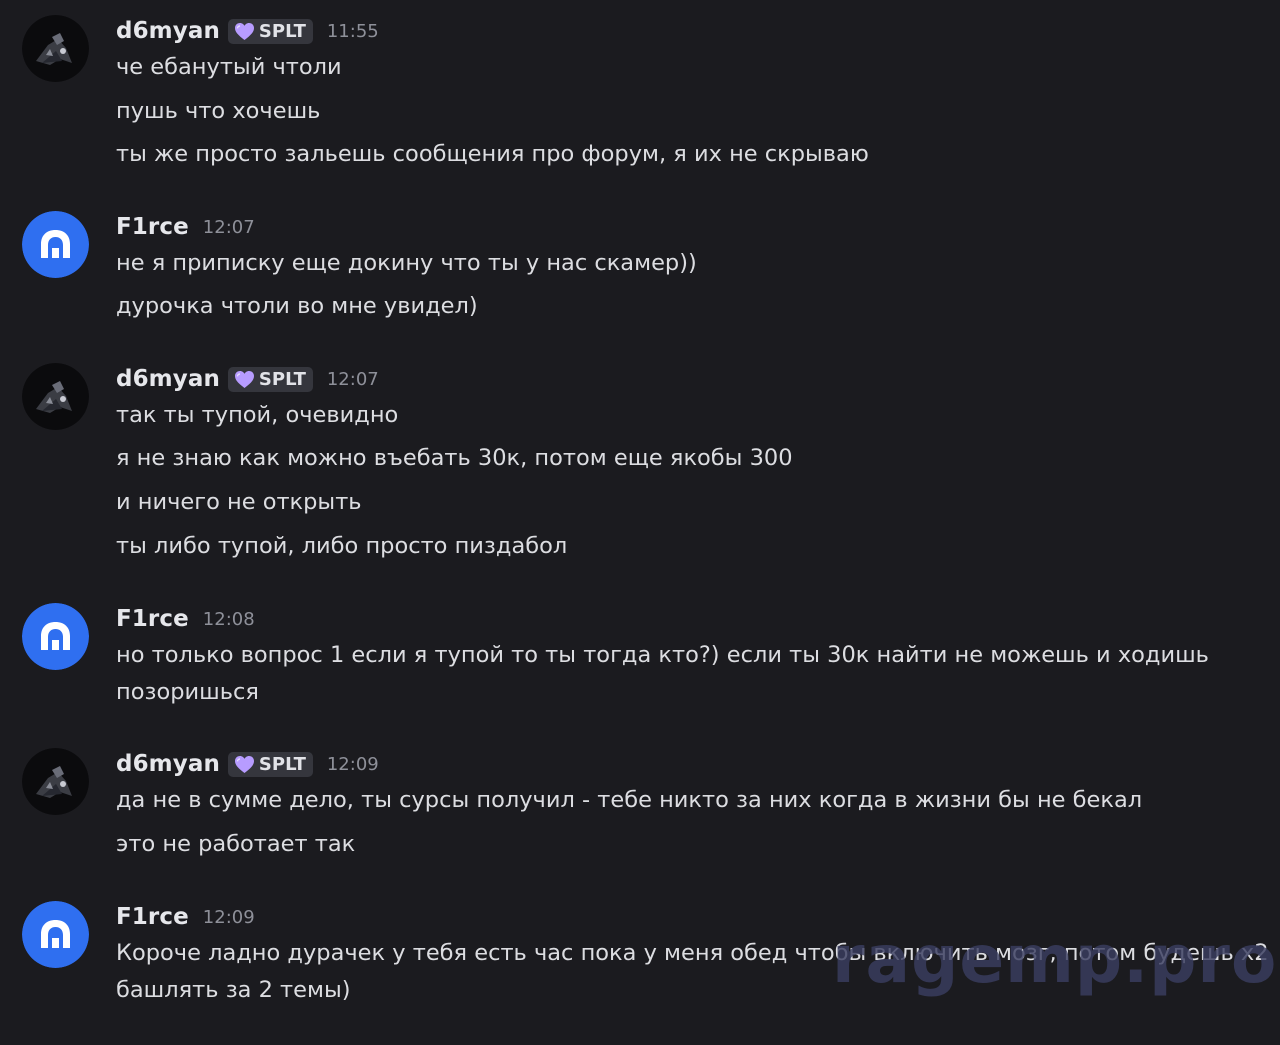  Describe the element at coordinates (353, 31) in the screenshot. I see `timestamp: 11:55` at that location.